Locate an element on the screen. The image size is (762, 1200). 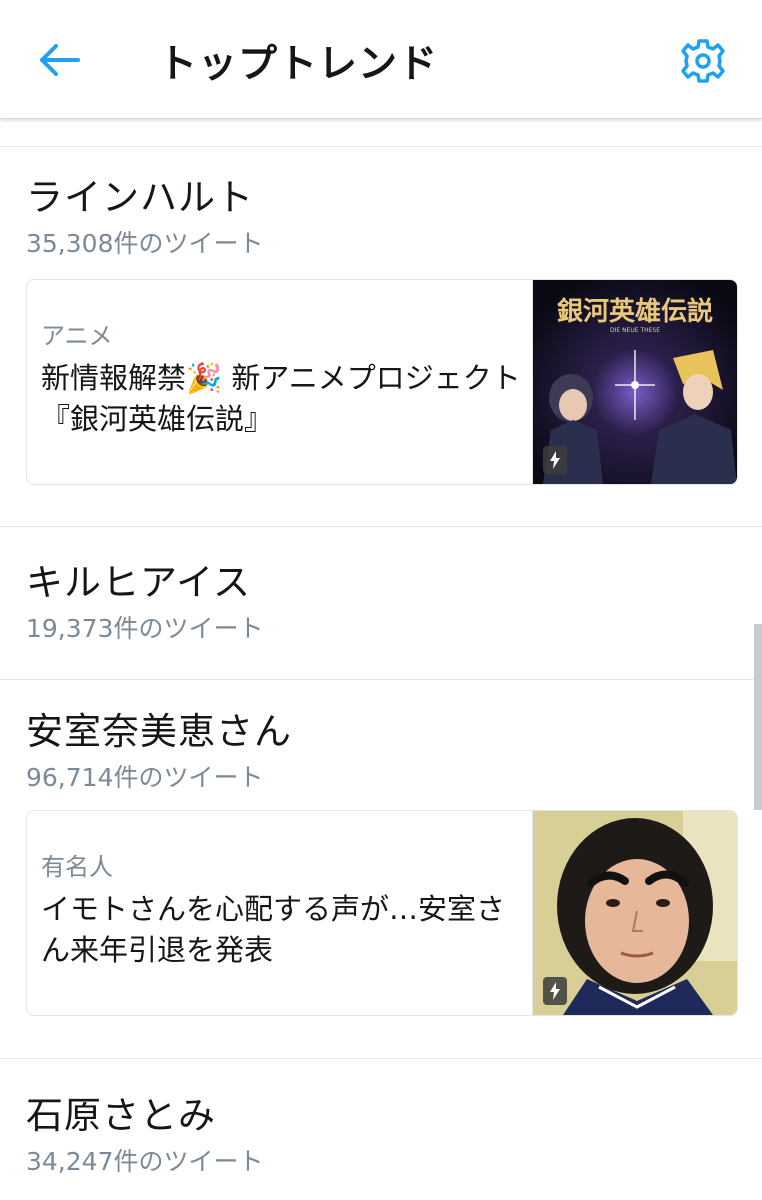
trend-name: キルヒアイス is located at coordinates (139, 582).